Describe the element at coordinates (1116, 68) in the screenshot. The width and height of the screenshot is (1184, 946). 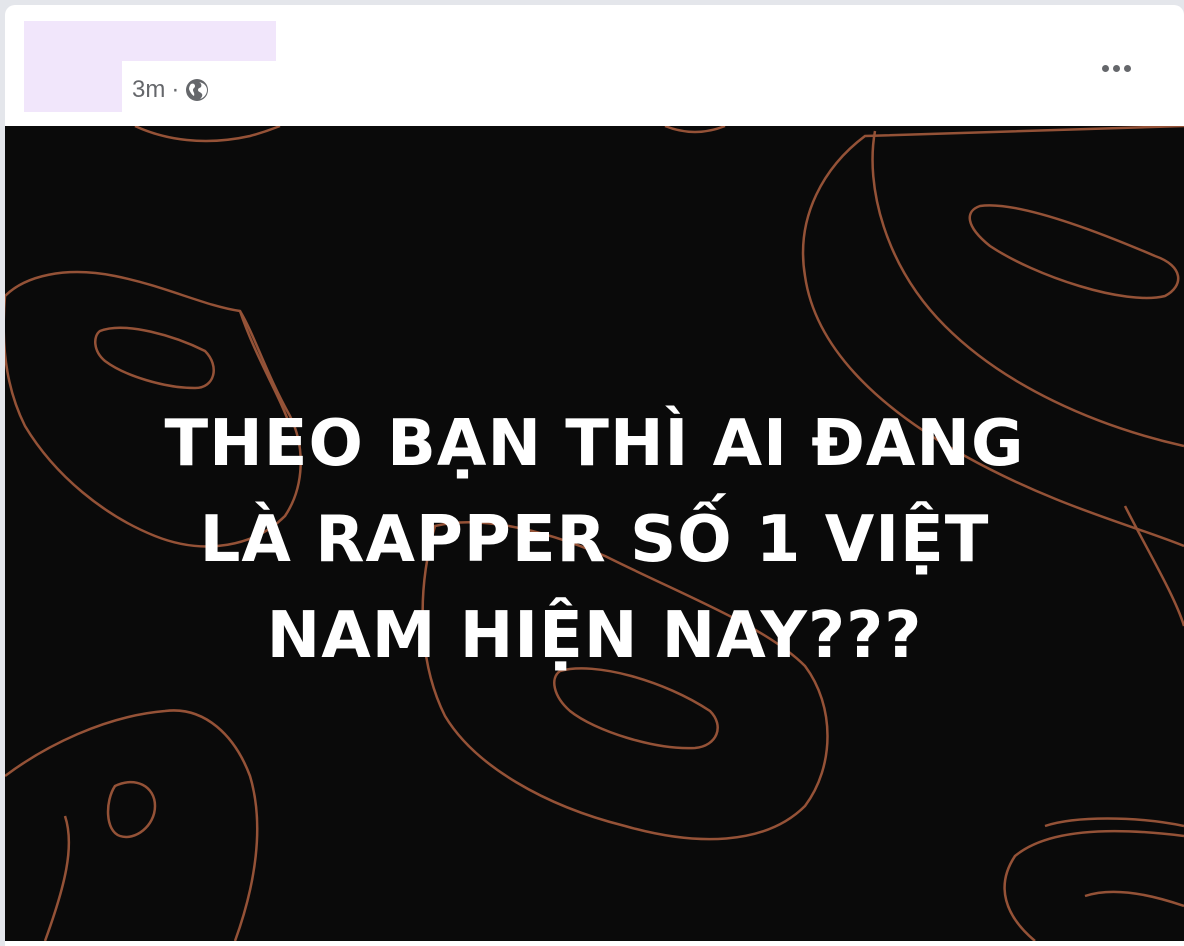
I see `more-options-button` at that location.